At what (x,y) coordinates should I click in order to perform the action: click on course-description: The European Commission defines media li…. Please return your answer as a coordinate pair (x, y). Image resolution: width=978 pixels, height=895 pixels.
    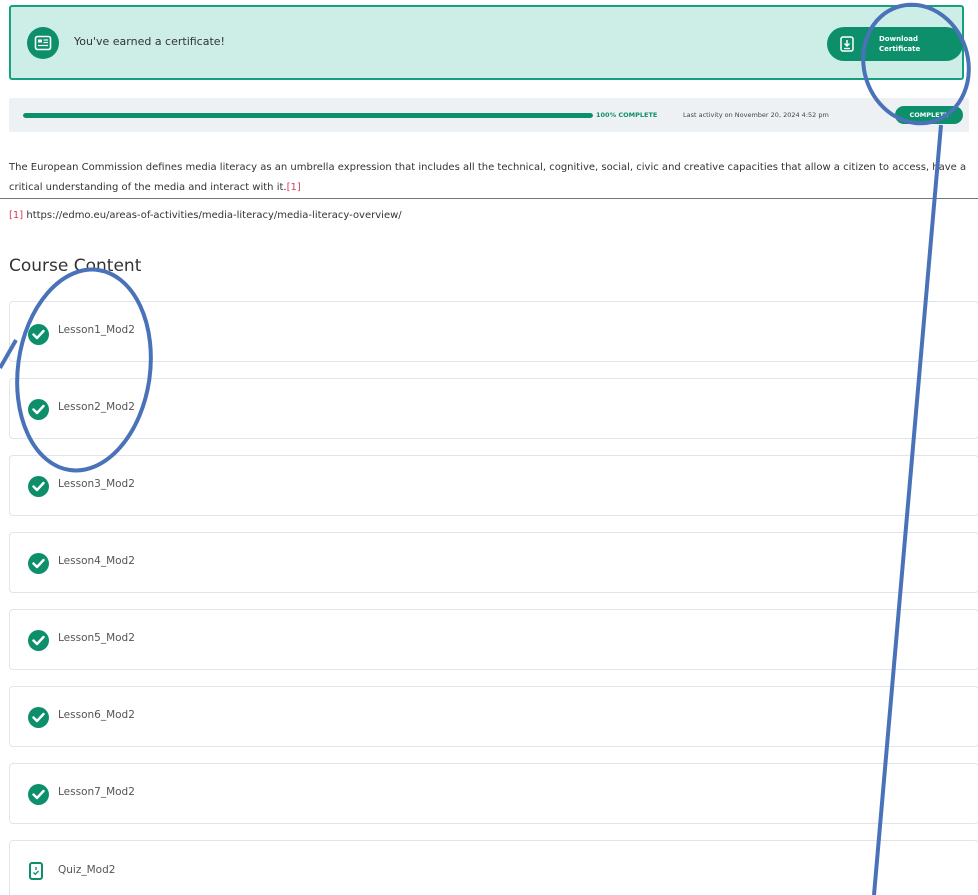
    Looking at the image, I should click on (493, 178).